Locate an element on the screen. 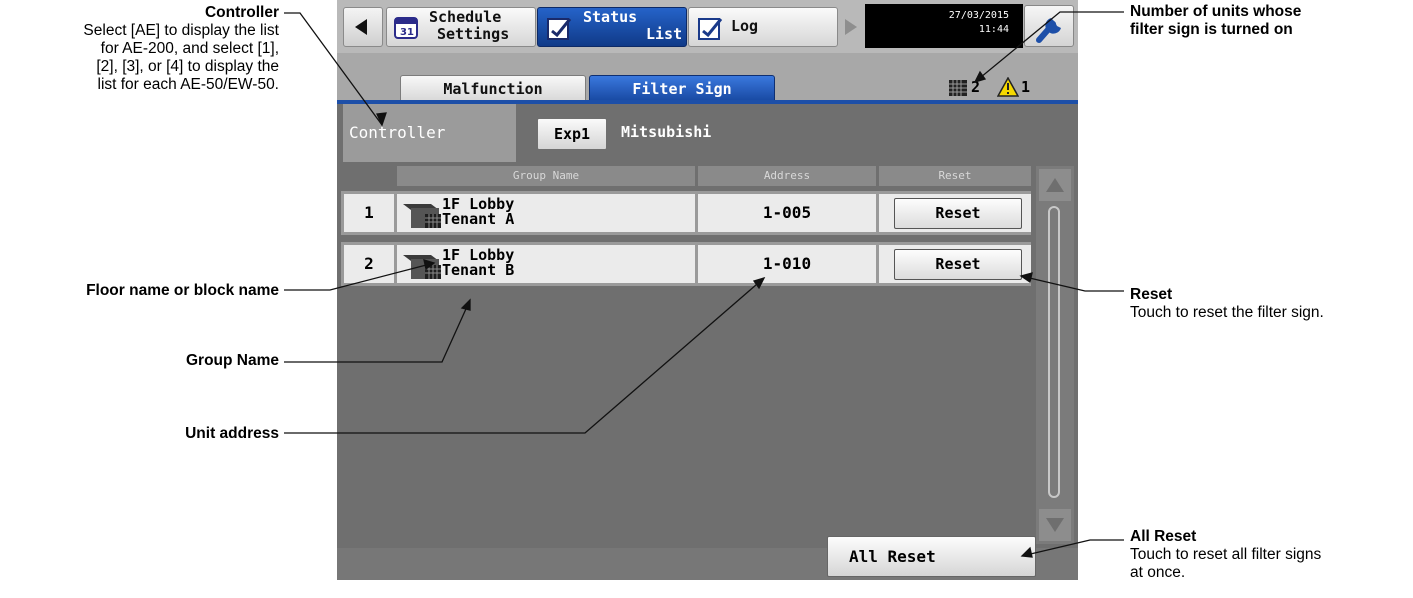 This screenshot has width=1413, height=598. filter-sign-count: 2 is located at coordinates (976, 87).